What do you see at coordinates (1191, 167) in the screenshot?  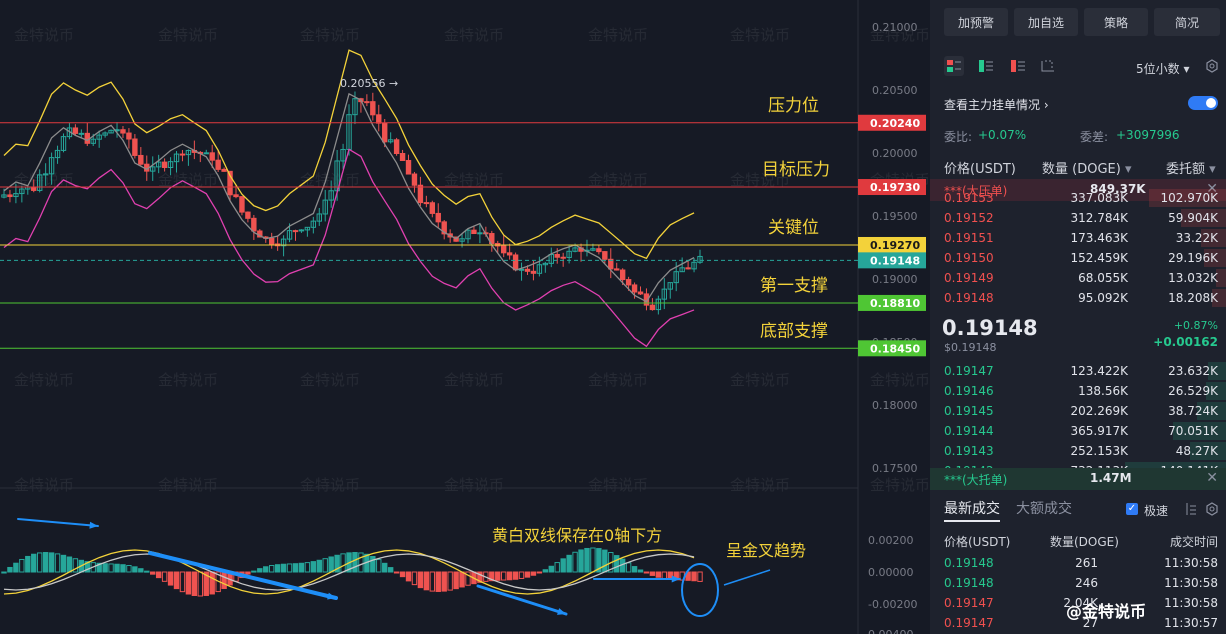 I see `col-total-header: 委托额 ▾` at bounding box center [1191, 167].